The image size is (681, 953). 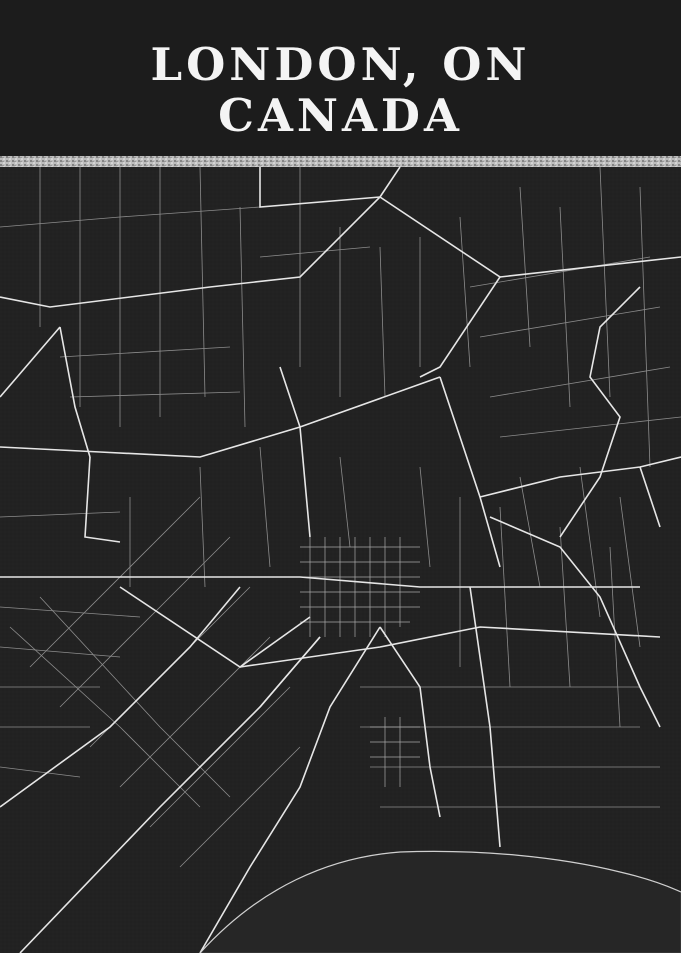 I want to click on poster-title-city: LONDON, ON, so click(x=340, y=64).